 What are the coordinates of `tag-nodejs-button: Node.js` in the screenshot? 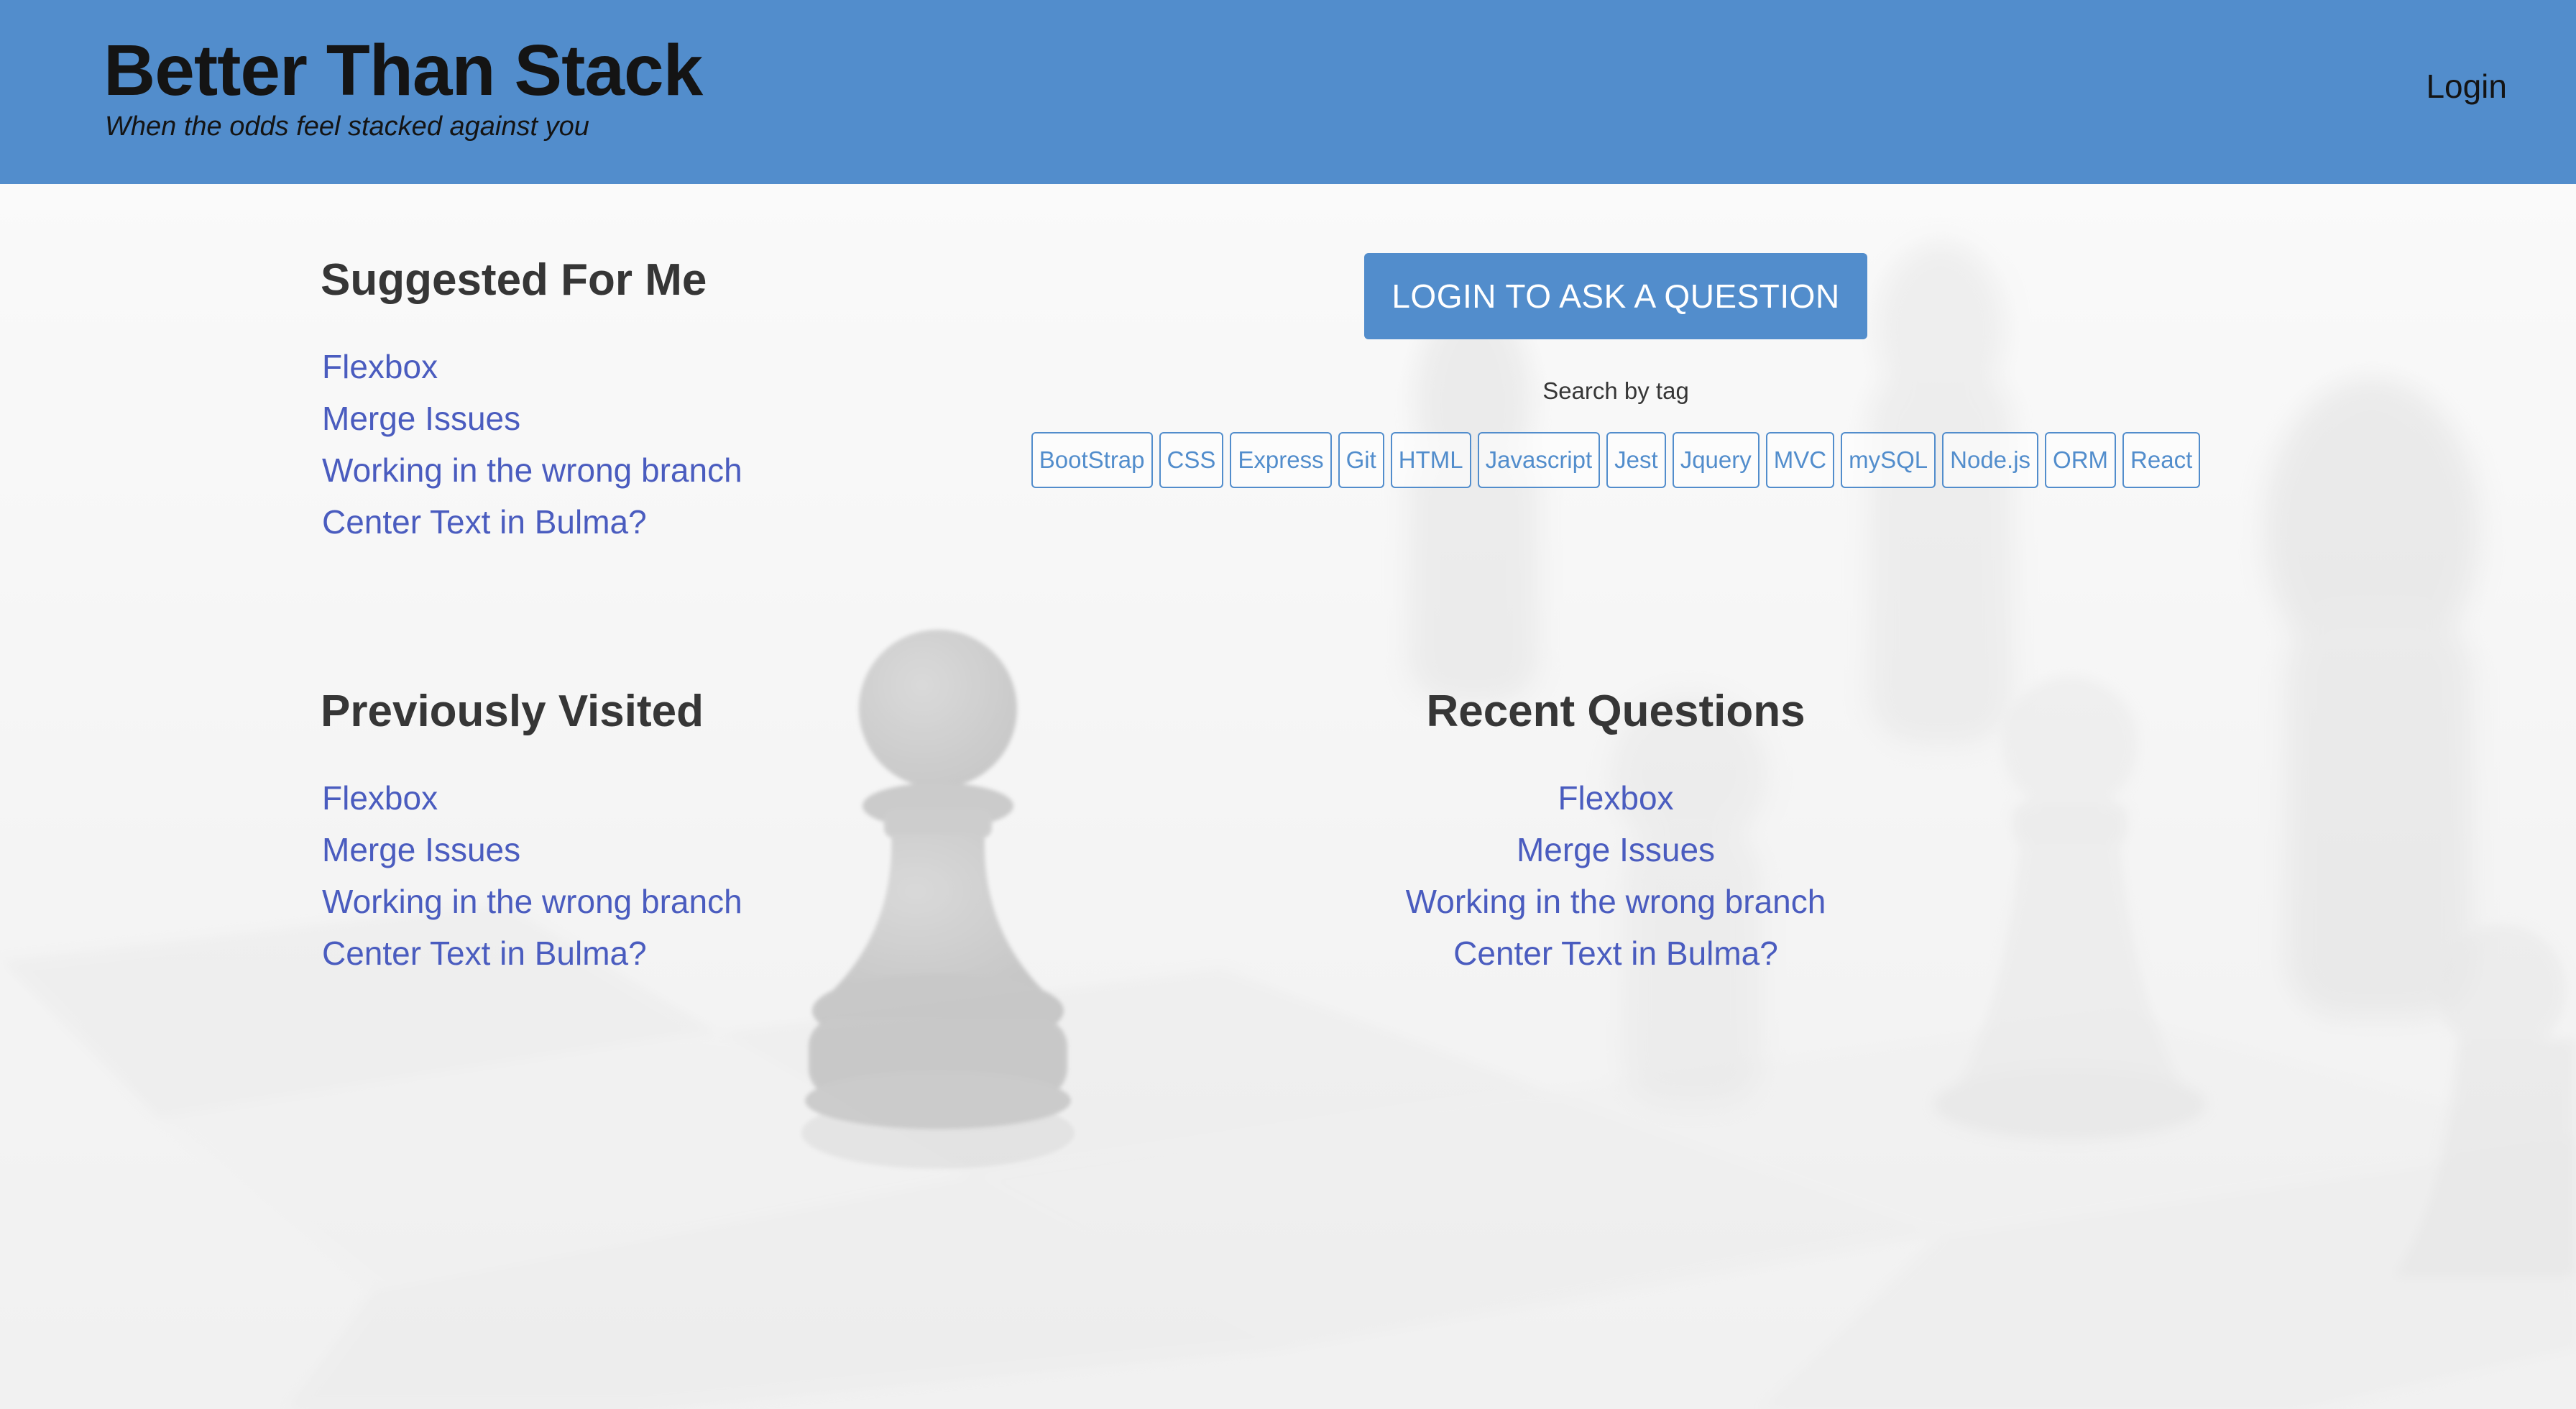 It's located at (1990, 460).